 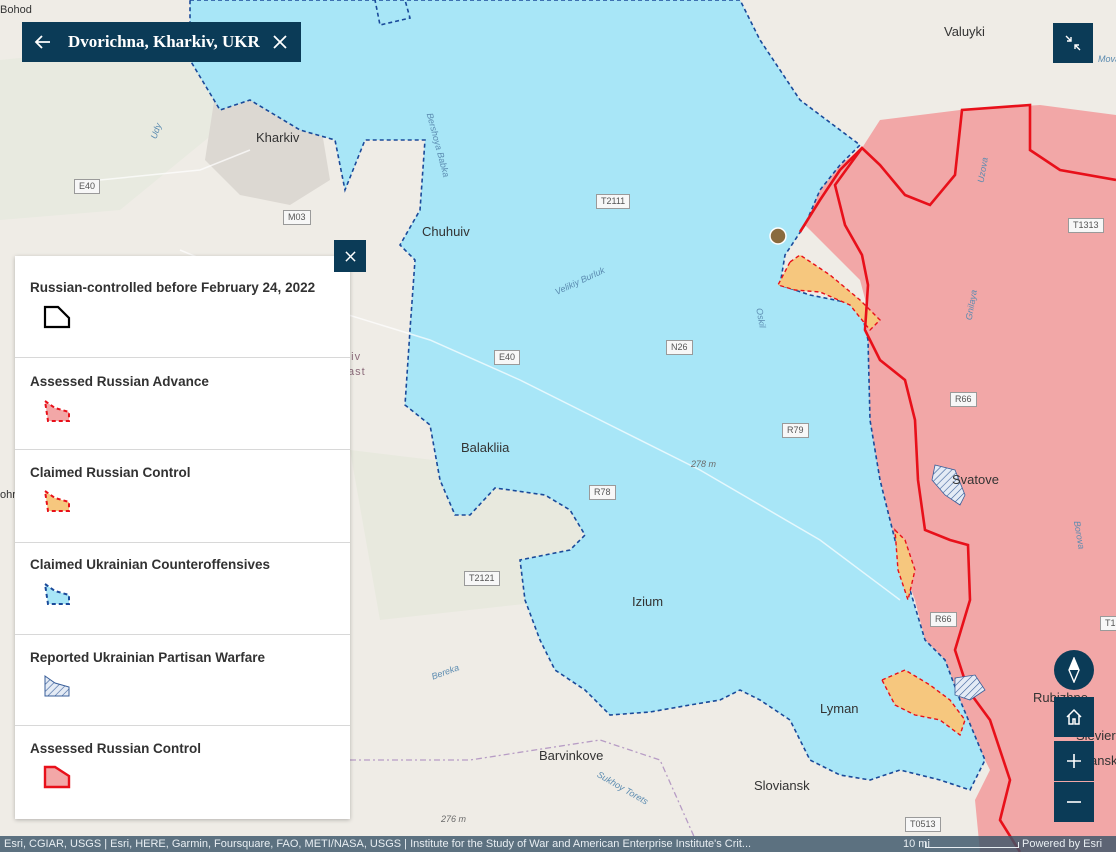 What do you see at coordinates (182, 772) in the screenshot?
I see `legend-item: Assessed Russian Control` at bounding box center [182, 772].